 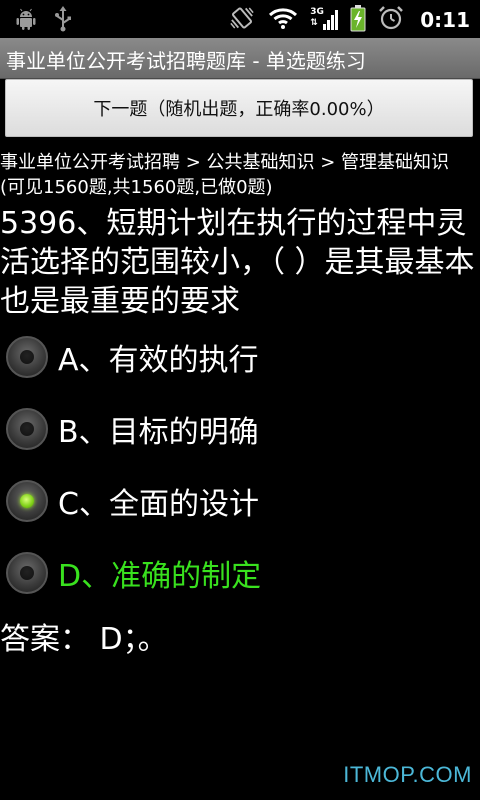 I want to click on option-c: C、全面的设计, so click(x=236, y=501).